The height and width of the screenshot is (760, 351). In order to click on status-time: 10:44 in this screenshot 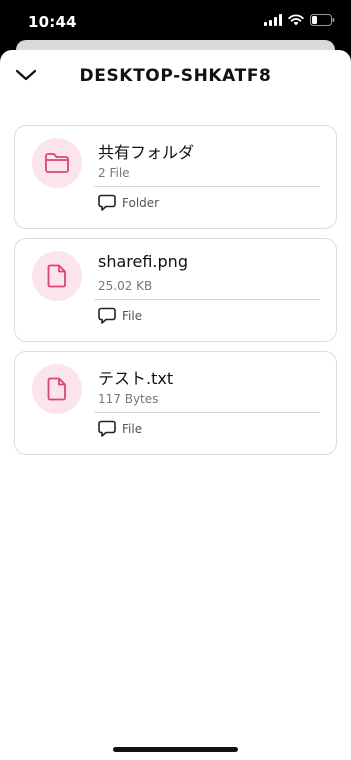, I will do `click(52, 22)`.